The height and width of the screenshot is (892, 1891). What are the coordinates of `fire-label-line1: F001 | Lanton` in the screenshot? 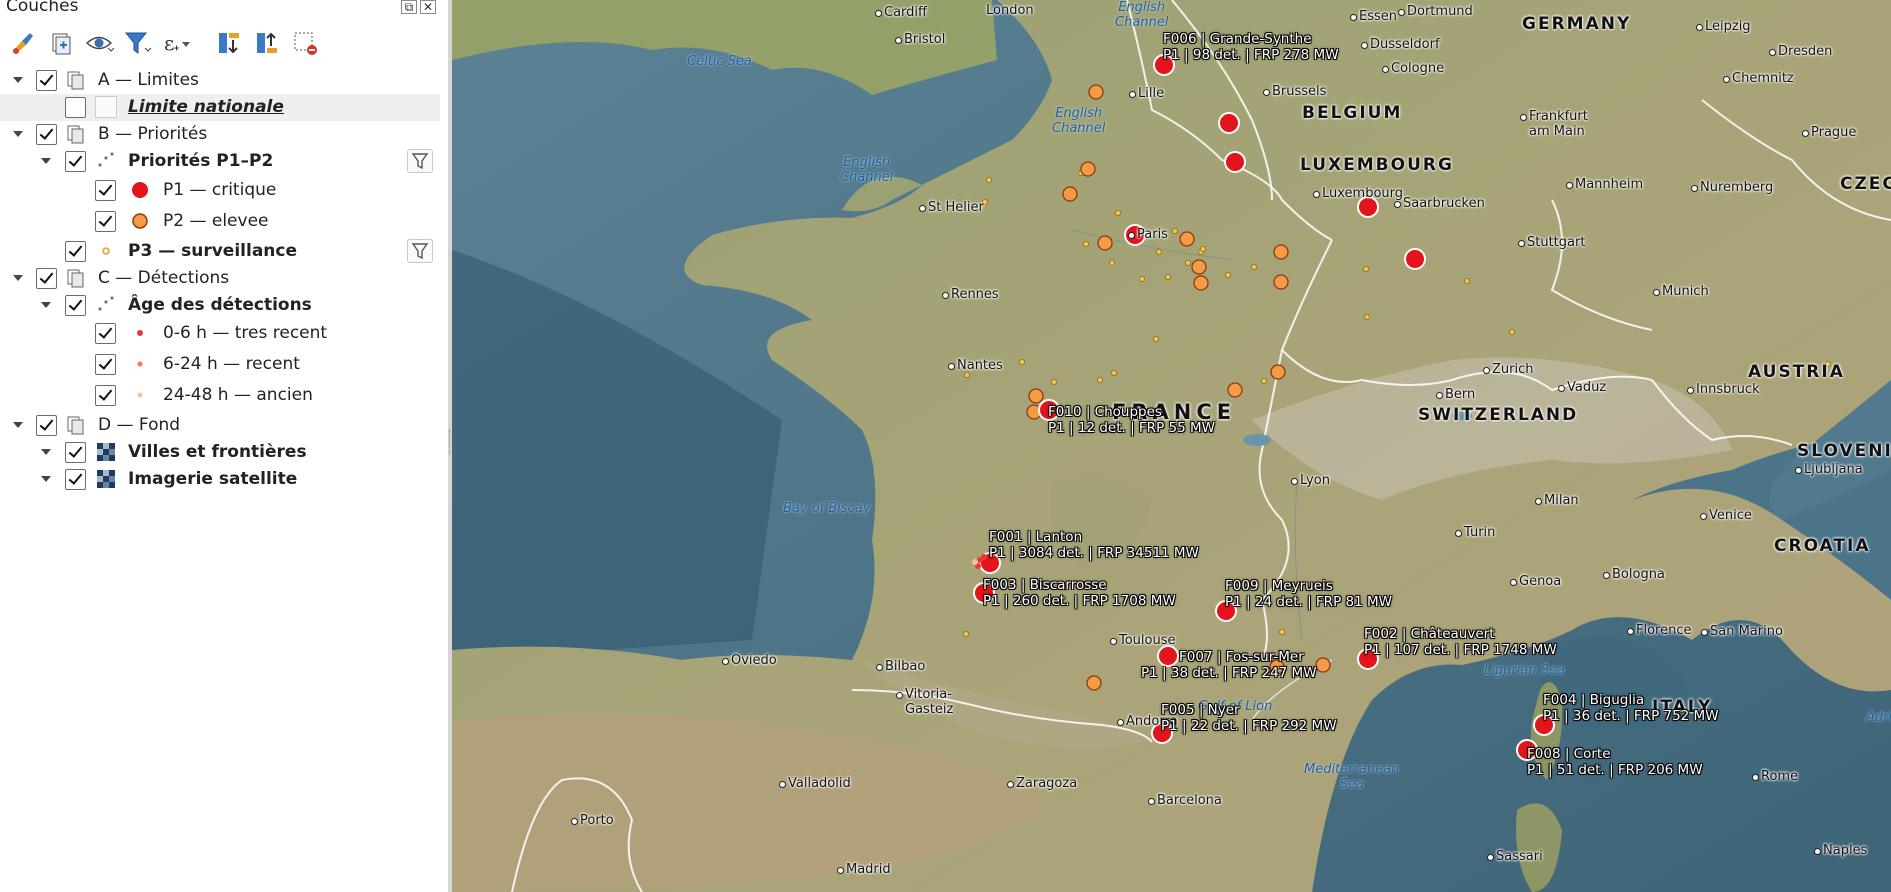 It's located at (1036, 537).